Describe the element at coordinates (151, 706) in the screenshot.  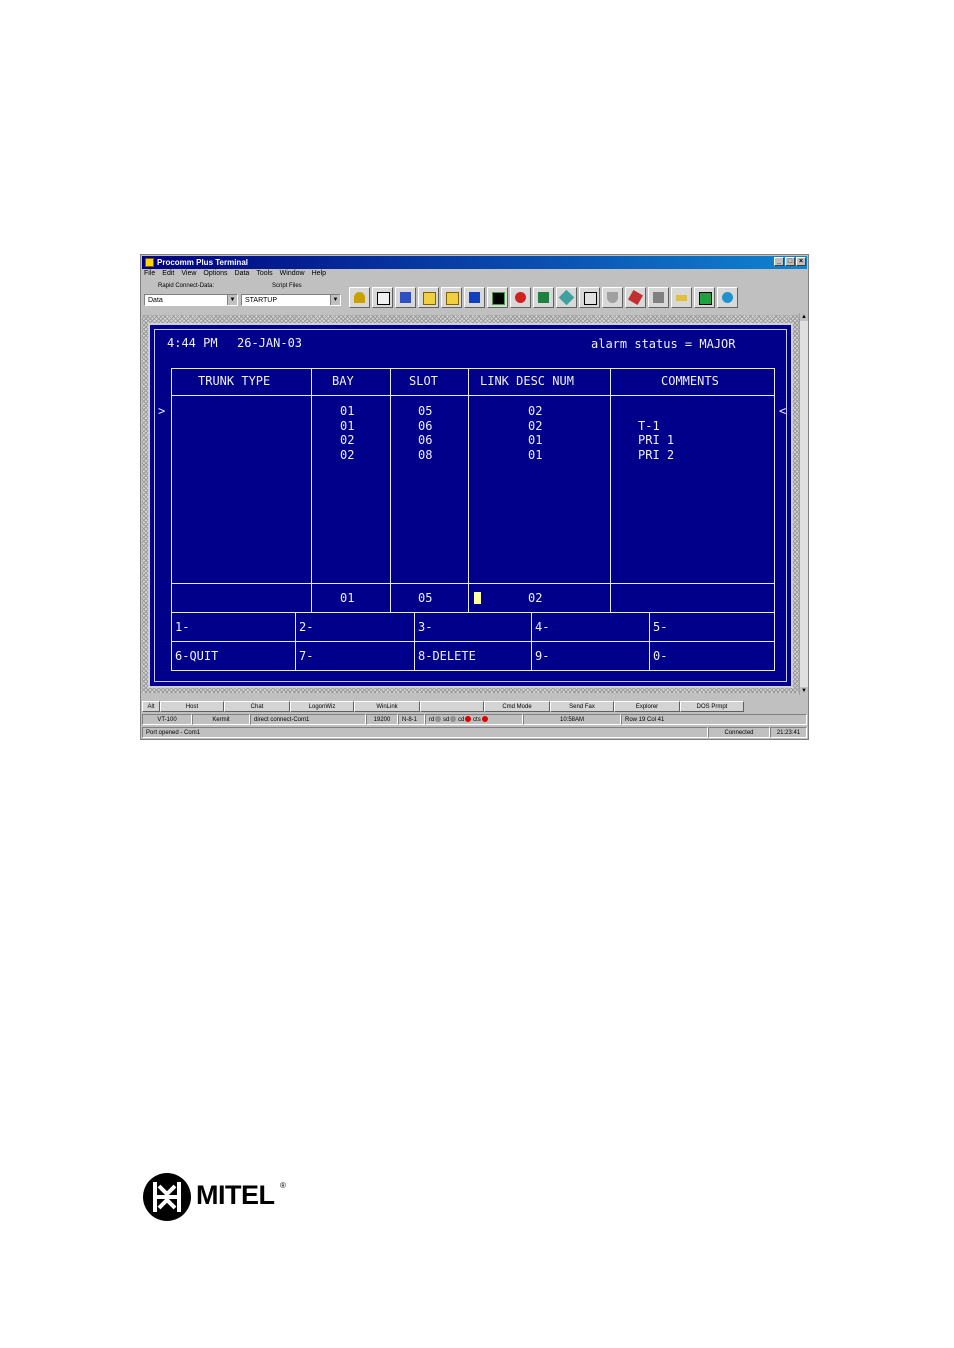
I see `alt-button: Alt` at that location.